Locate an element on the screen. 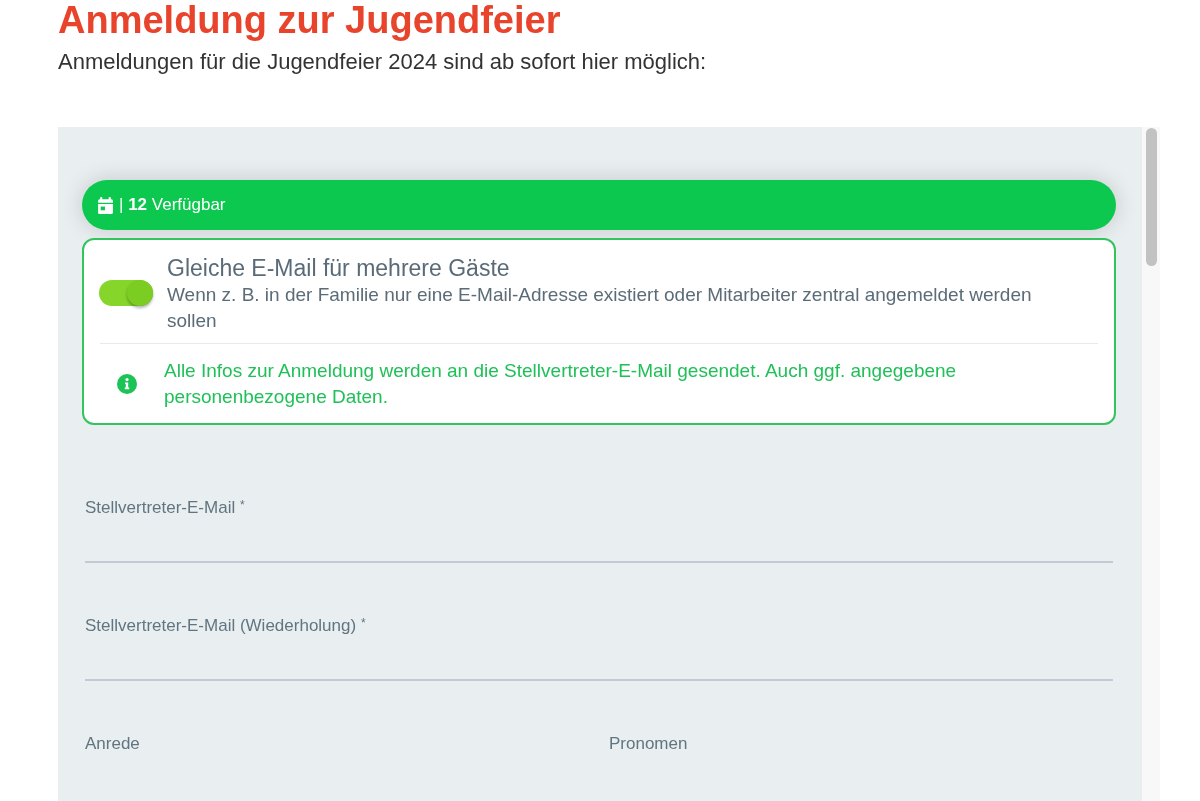 Image resolution: width=1200 pixels, height=801 pixels. option-title: Gleiche E-Mail für mehrere Gäste is located at coordinates (339, 268).